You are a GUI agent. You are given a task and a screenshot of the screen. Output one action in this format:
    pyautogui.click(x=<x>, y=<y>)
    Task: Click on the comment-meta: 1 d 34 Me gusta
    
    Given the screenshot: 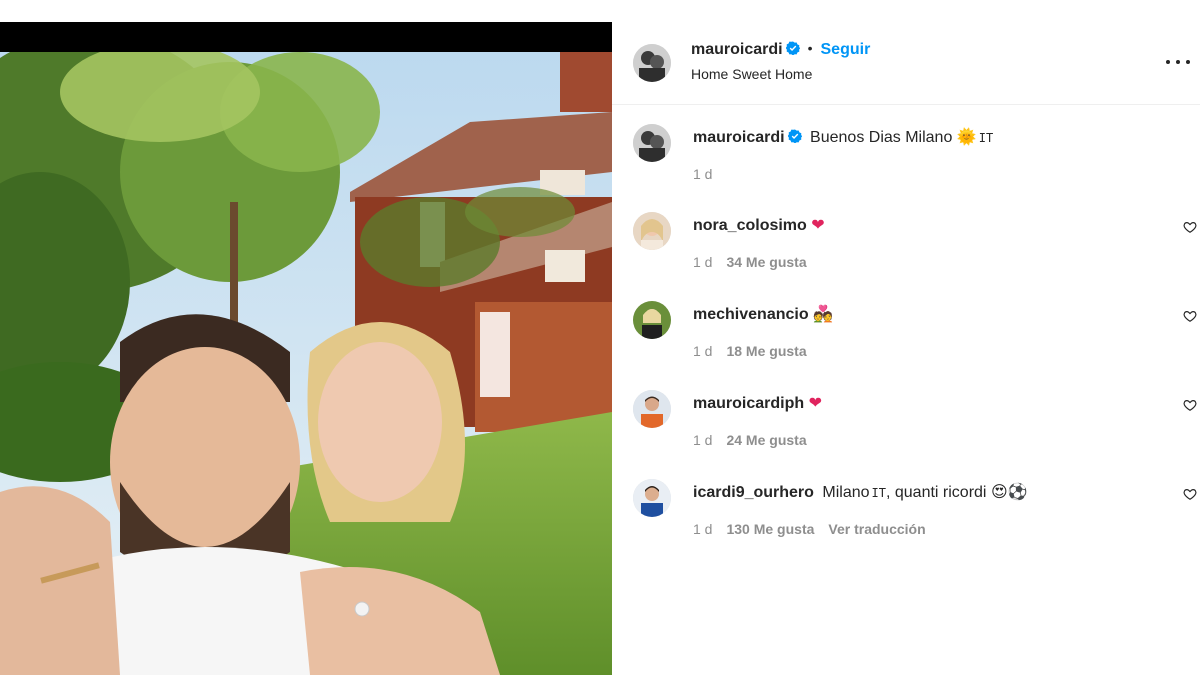 What is the action you would take?
    pyautogui.click(x=750, y=262)
    